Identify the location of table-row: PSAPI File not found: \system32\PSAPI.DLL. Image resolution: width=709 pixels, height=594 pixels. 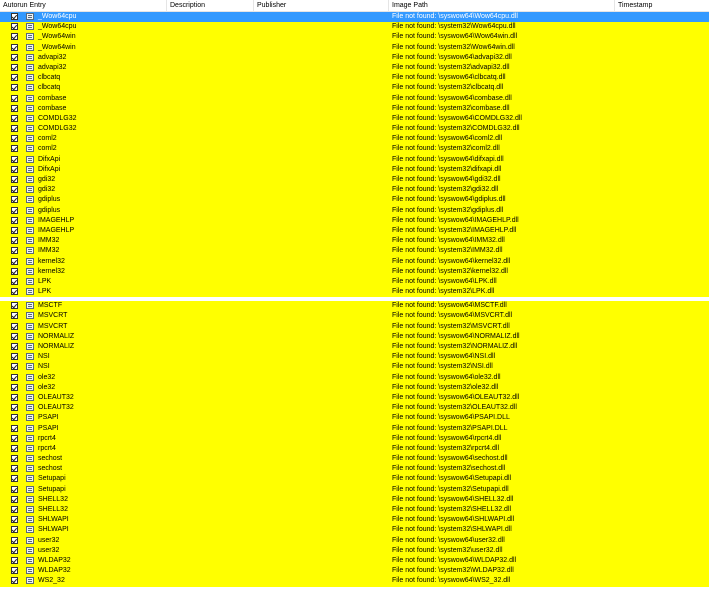
(354, 428).